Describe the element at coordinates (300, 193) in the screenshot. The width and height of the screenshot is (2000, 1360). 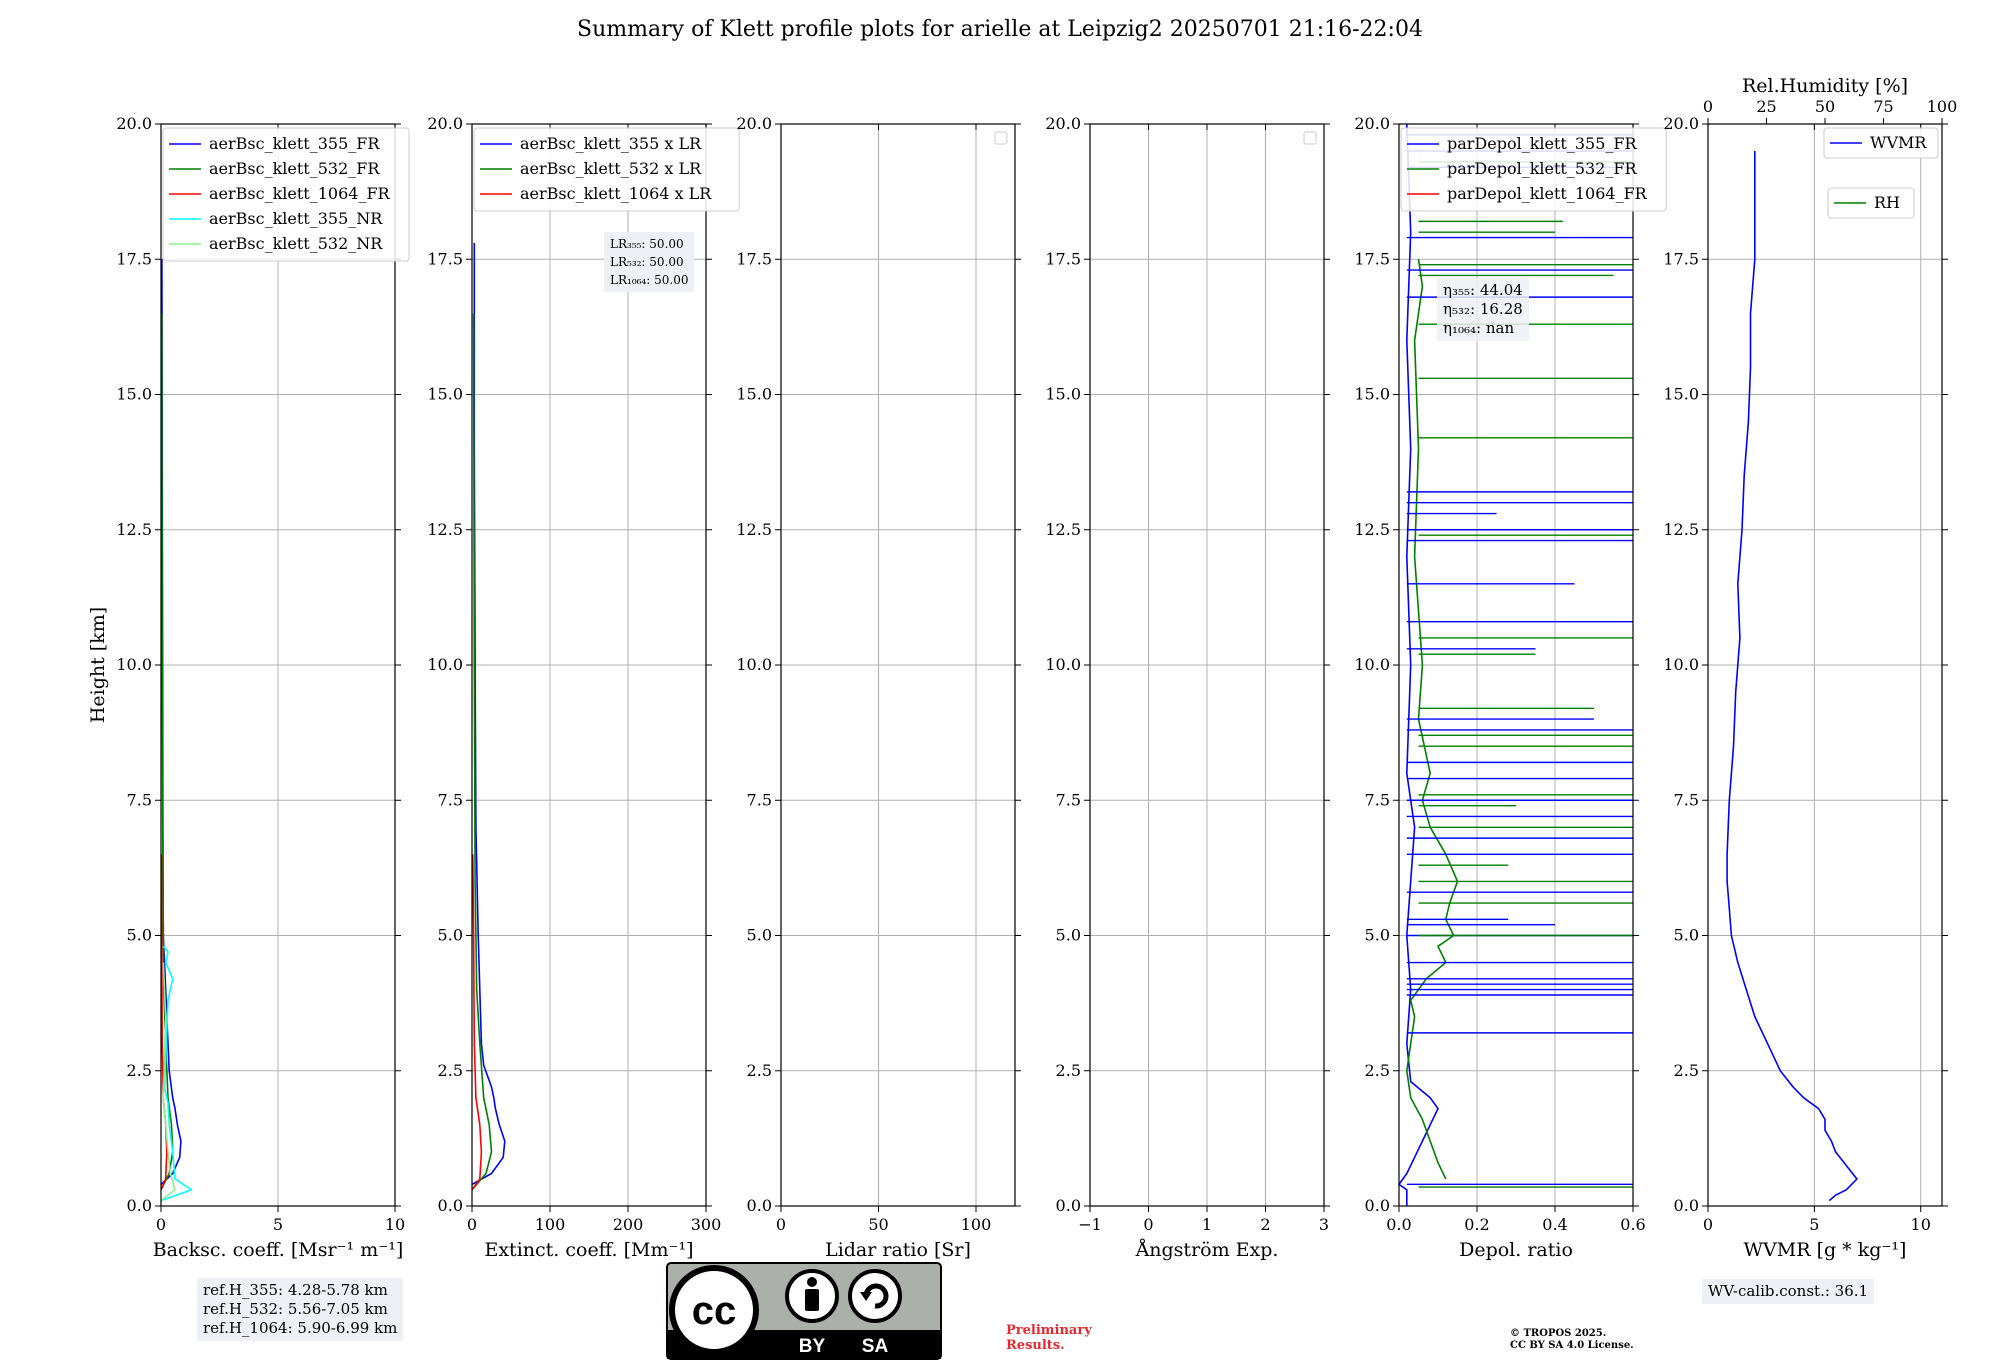
I see `legend-label: aerBsc_klett_1064_FR` at that location.